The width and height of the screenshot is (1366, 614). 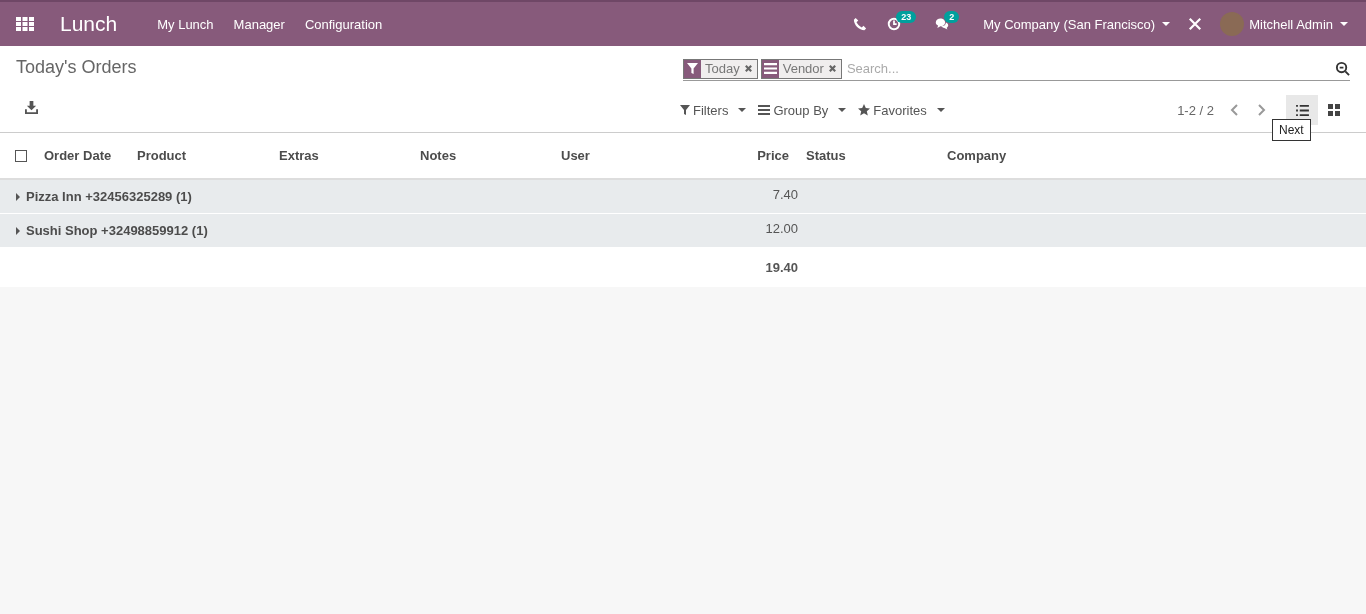 I want to click on app-name: Lunch, so click(x=89, y=24).